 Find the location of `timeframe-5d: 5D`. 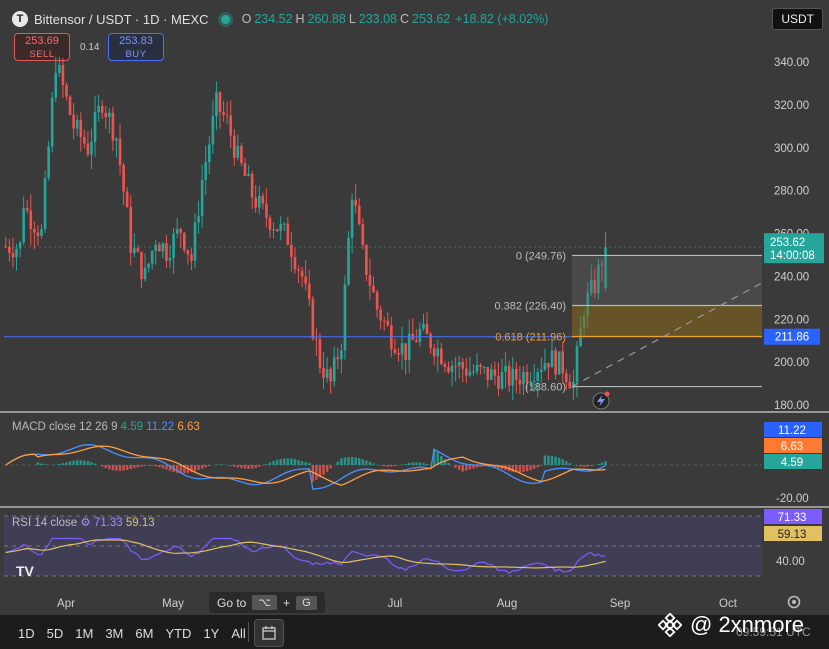

timeframe-5d: 5D is located at coordinates (55, 633).